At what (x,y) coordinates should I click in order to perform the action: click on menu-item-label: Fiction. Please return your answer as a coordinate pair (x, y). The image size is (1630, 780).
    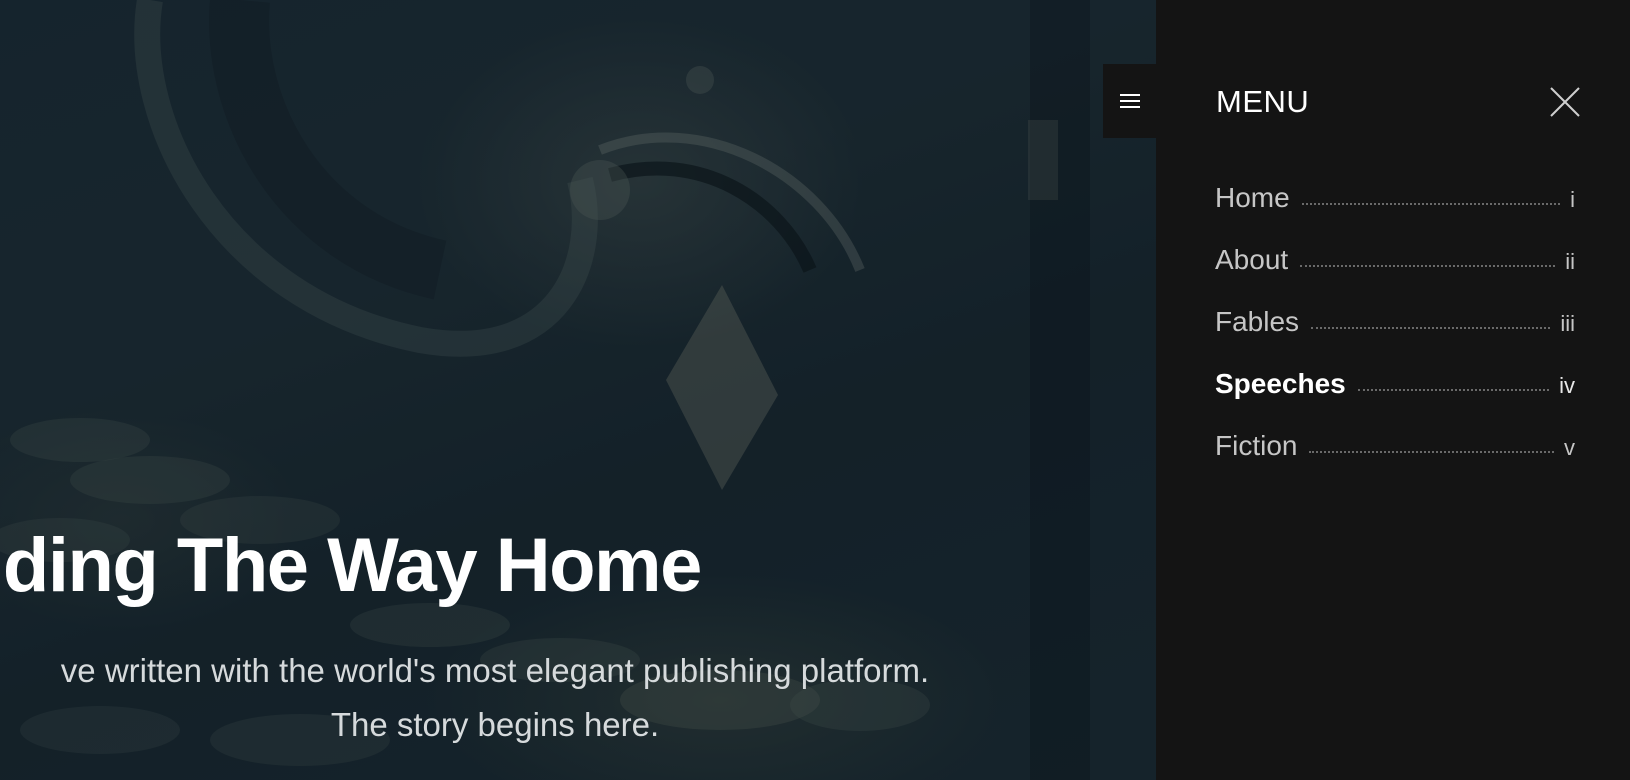
    Looking at the image, I should click on (1256, 445).